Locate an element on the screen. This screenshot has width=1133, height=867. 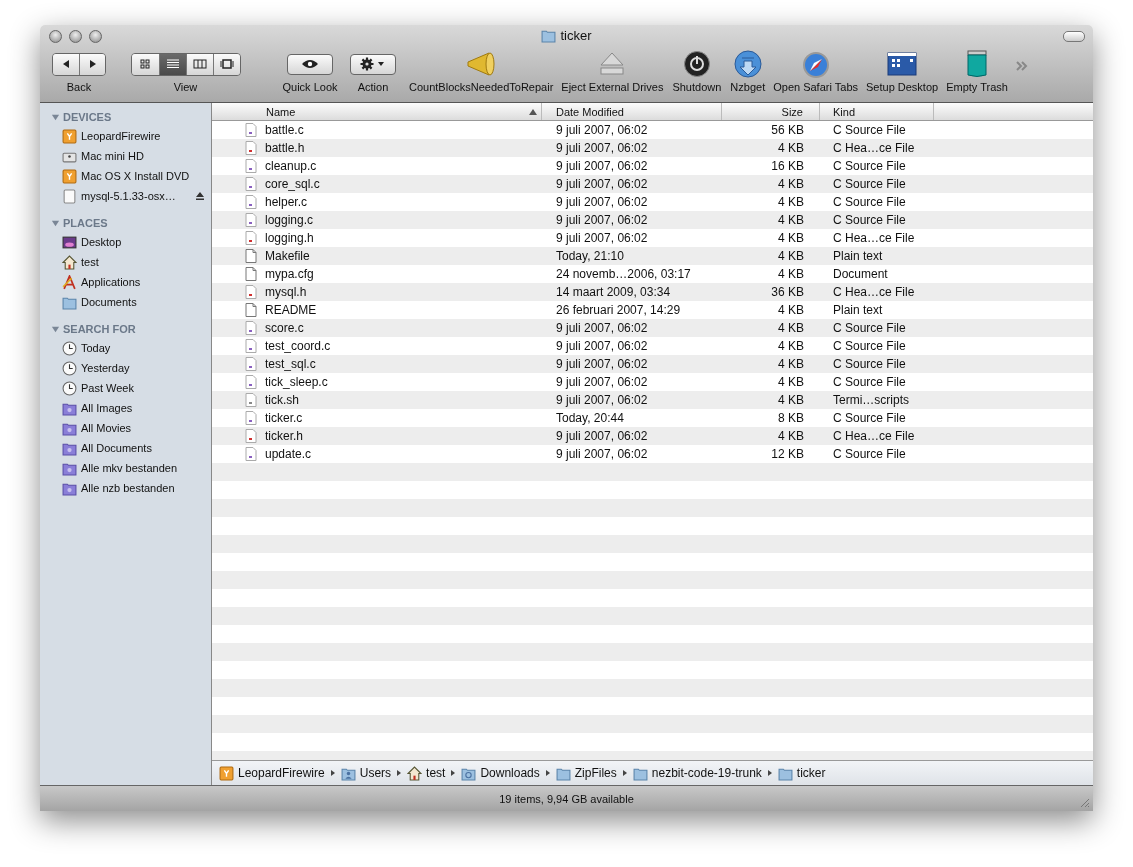
toolbar-label: Nzbget is located at coordinates (748, 87).